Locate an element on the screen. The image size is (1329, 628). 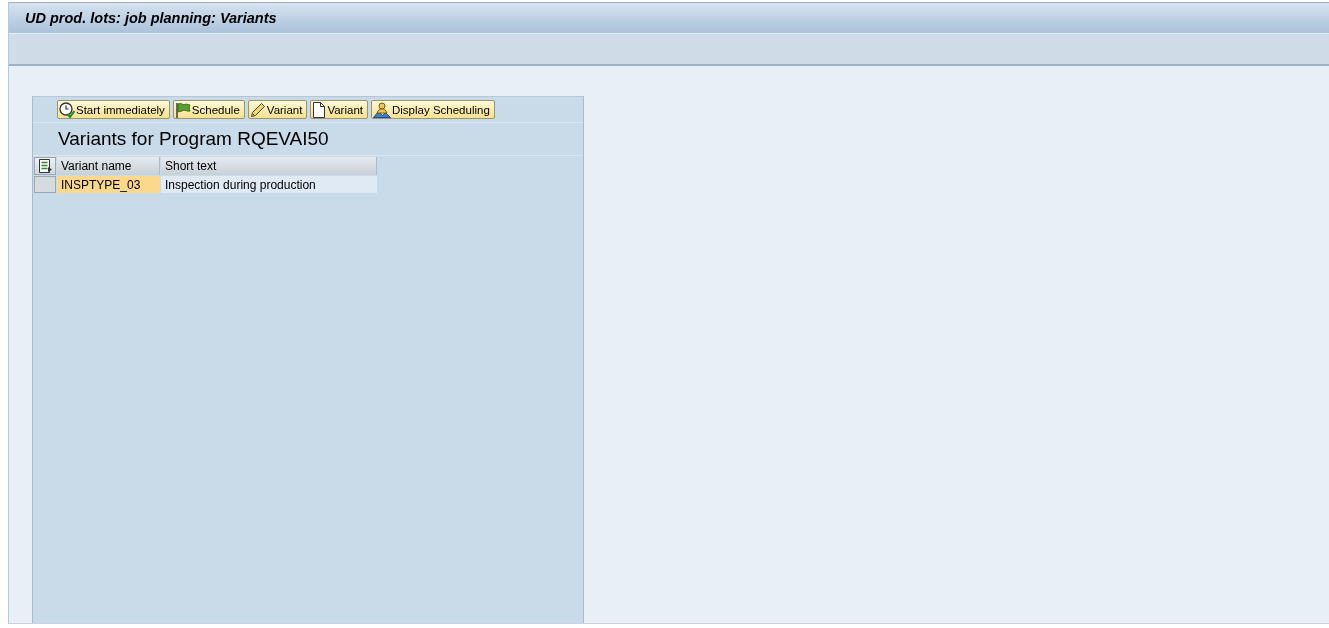
screen-heading: Variants for Program RQEVAI50 is located at coordinates (193, 139).